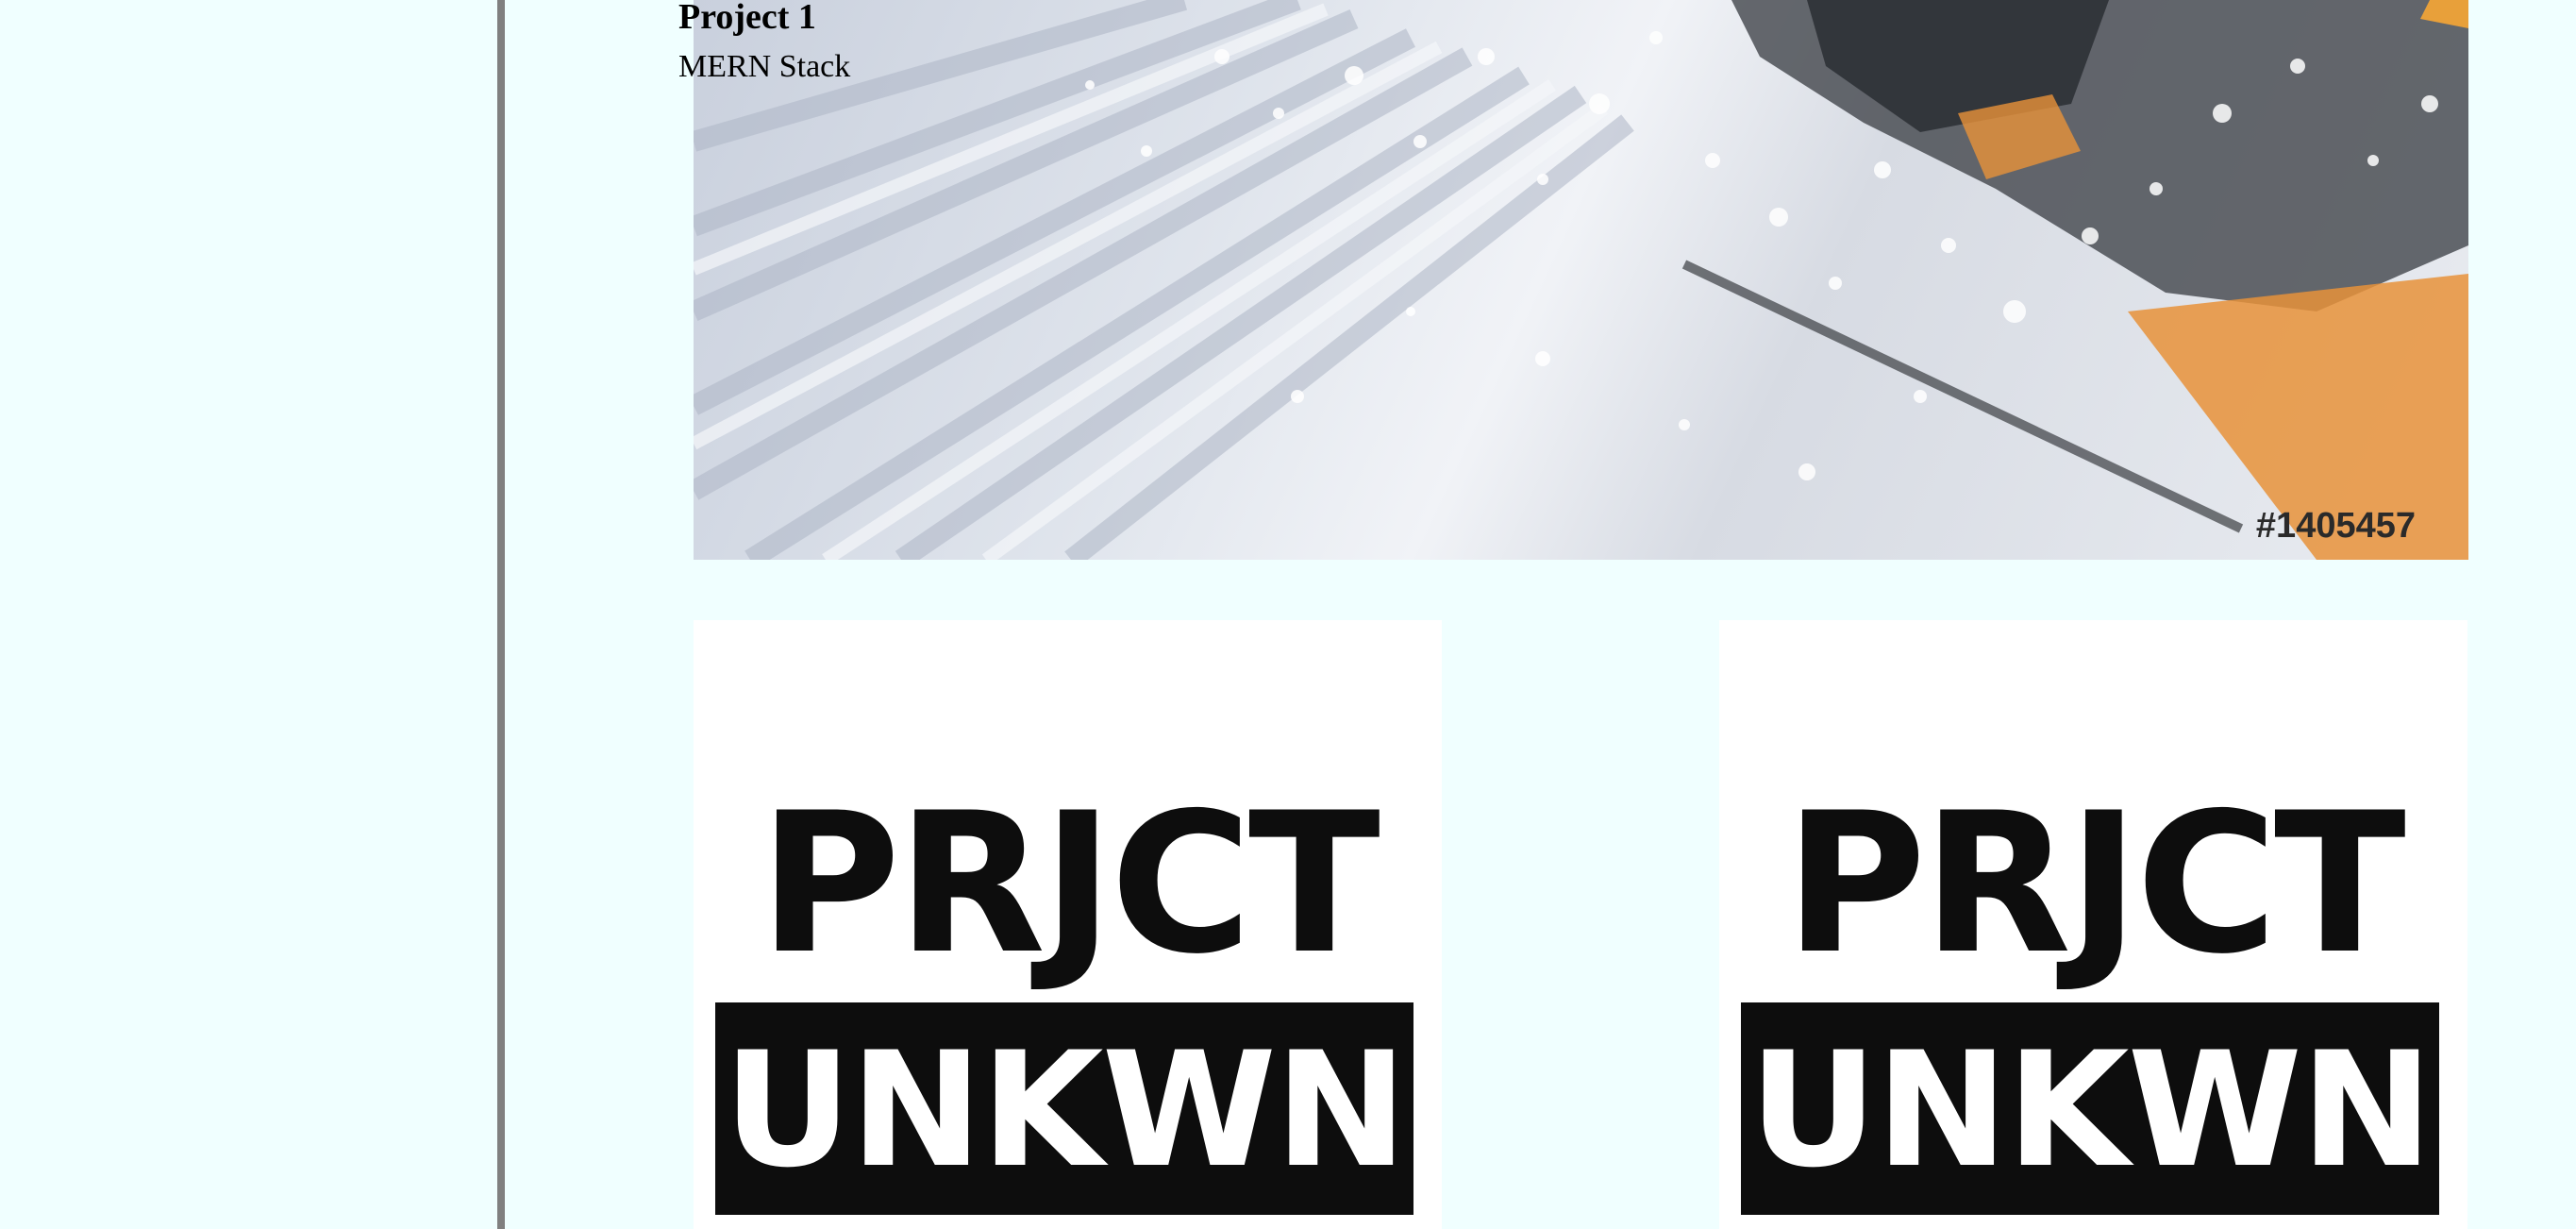 The width and height of the screenshot is (2576, 1229). I want to click on image-id-label: #1405457, so click(2335, 526).